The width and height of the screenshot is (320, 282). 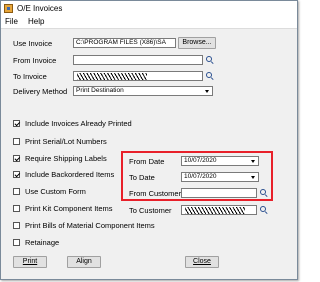 I want to click on title-bar: O/E Invoices, so click(x=149, y=9).